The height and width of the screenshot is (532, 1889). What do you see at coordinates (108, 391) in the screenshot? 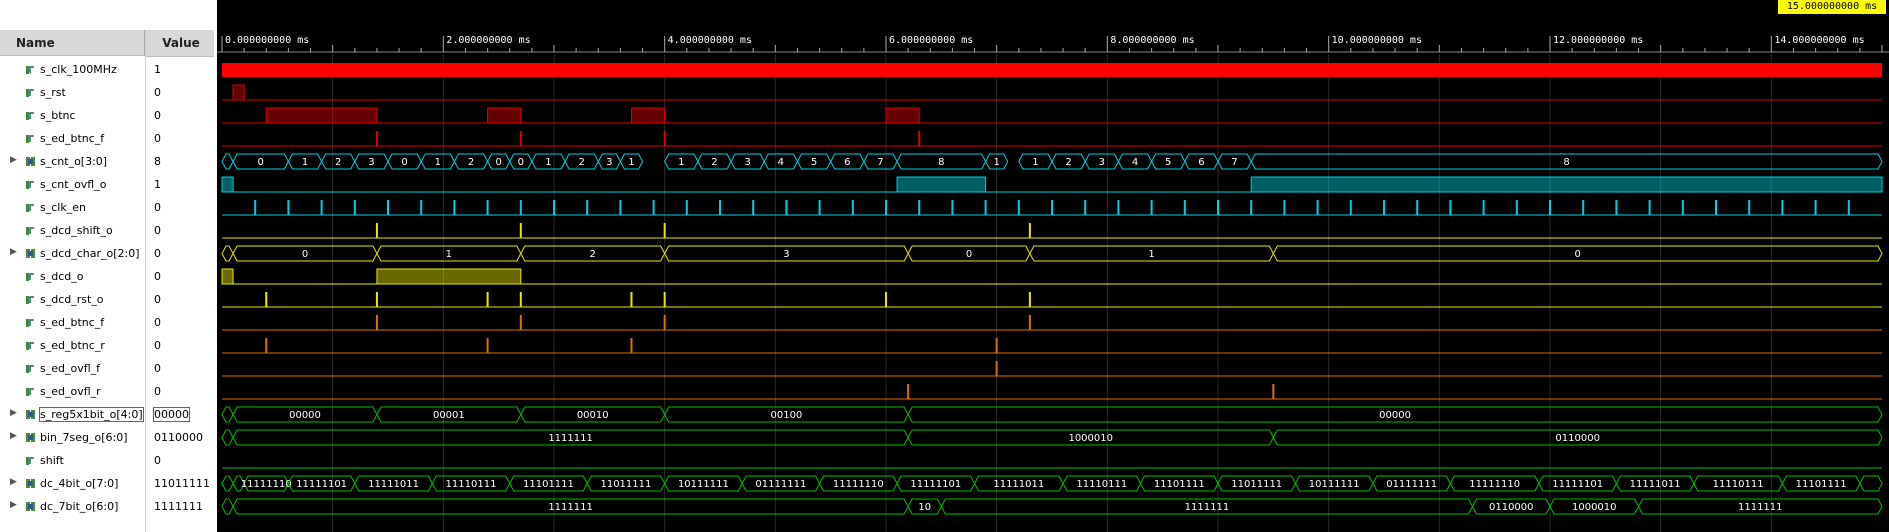
I see `signal-row: s_ed_ovfl_r 0` at bounding box center [108, 391].